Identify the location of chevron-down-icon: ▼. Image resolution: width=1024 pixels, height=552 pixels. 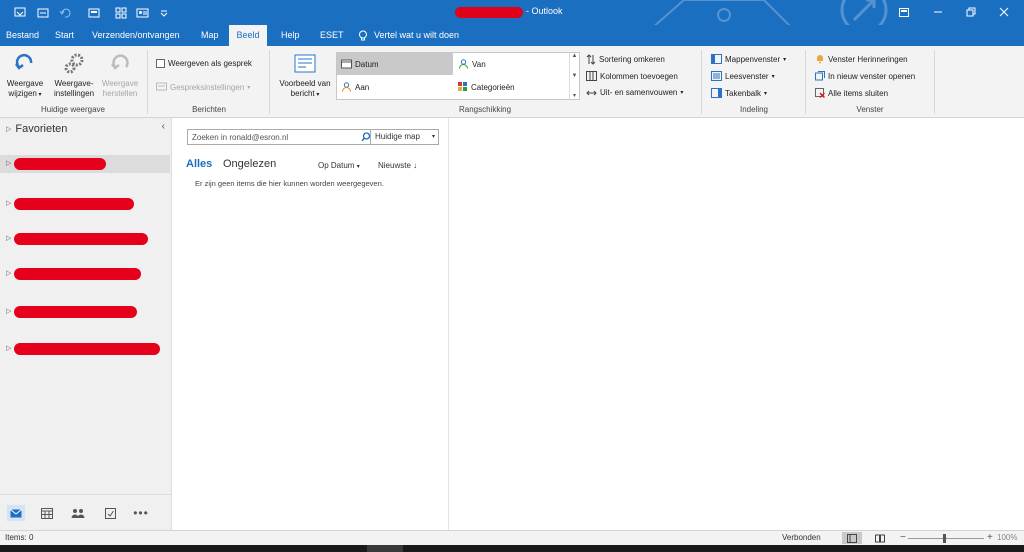
(575, 76).